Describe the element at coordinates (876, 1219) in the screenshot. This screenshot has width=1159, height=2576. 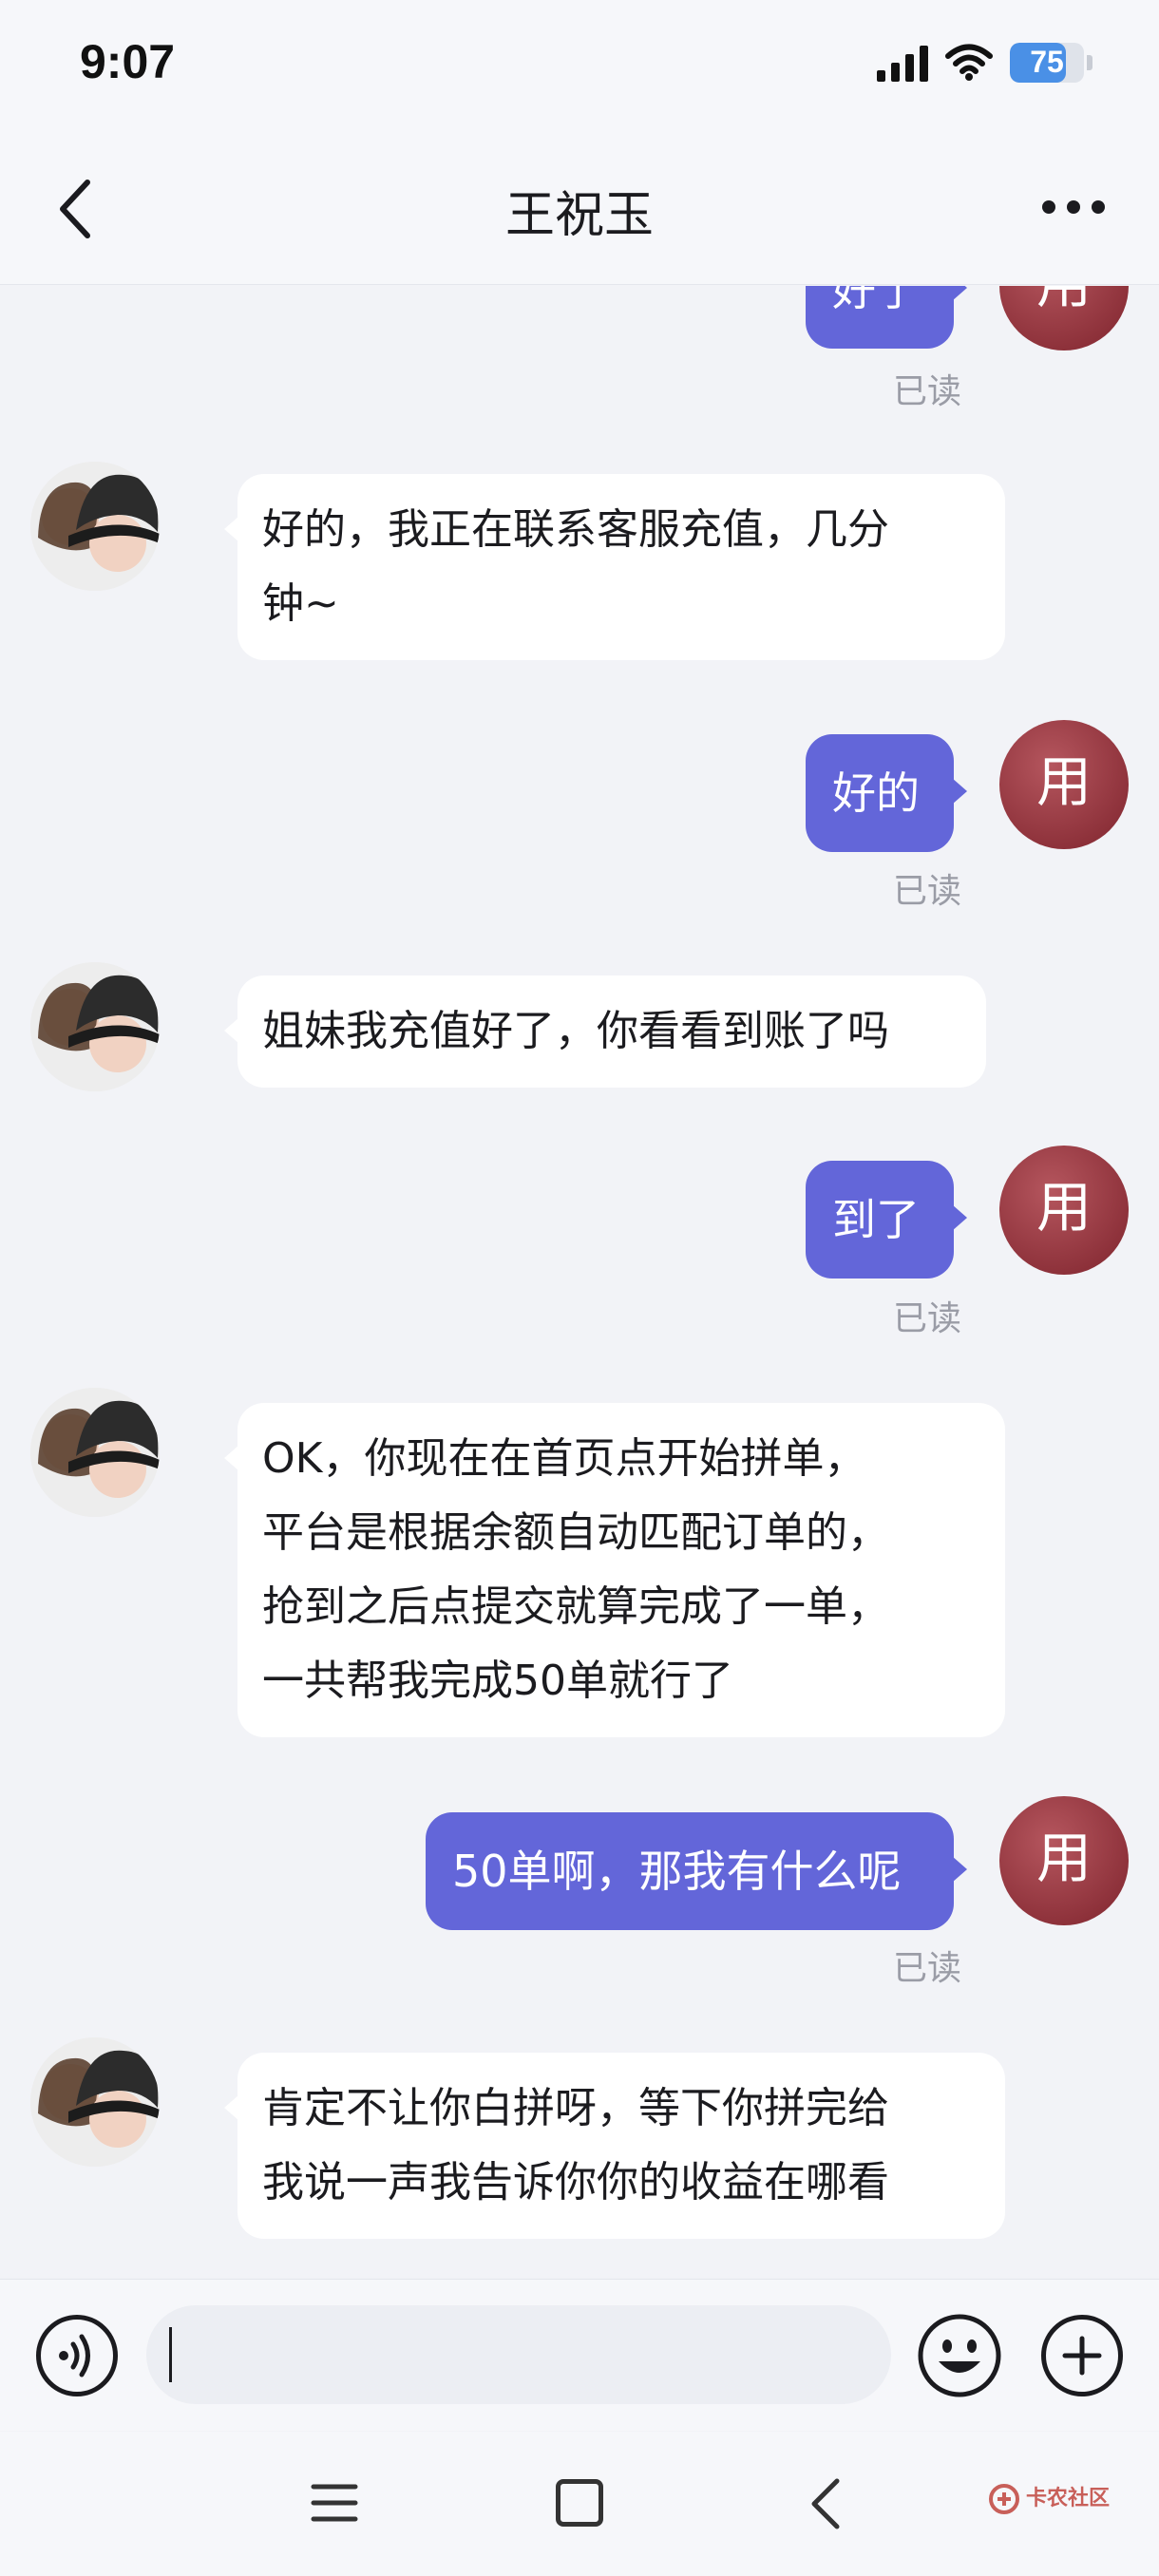
I see `message-text: 到了` at that location.